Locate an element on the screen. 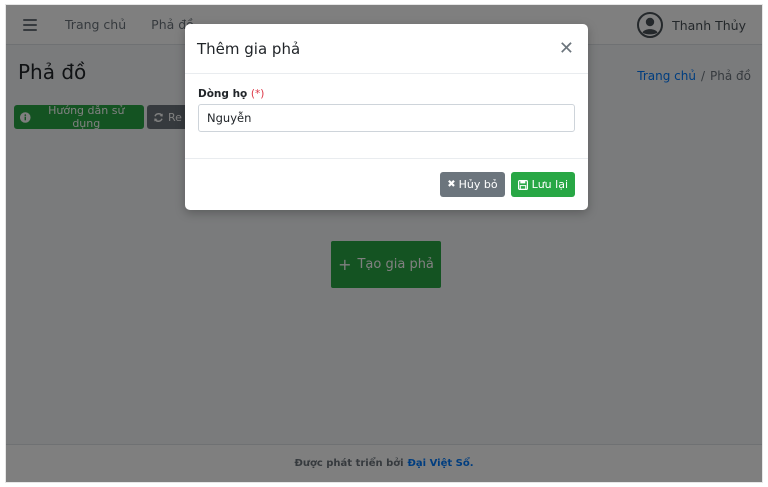 This screenshot has width=768, height=487. close-icon: ✕ is located at coordinates (566, 48).